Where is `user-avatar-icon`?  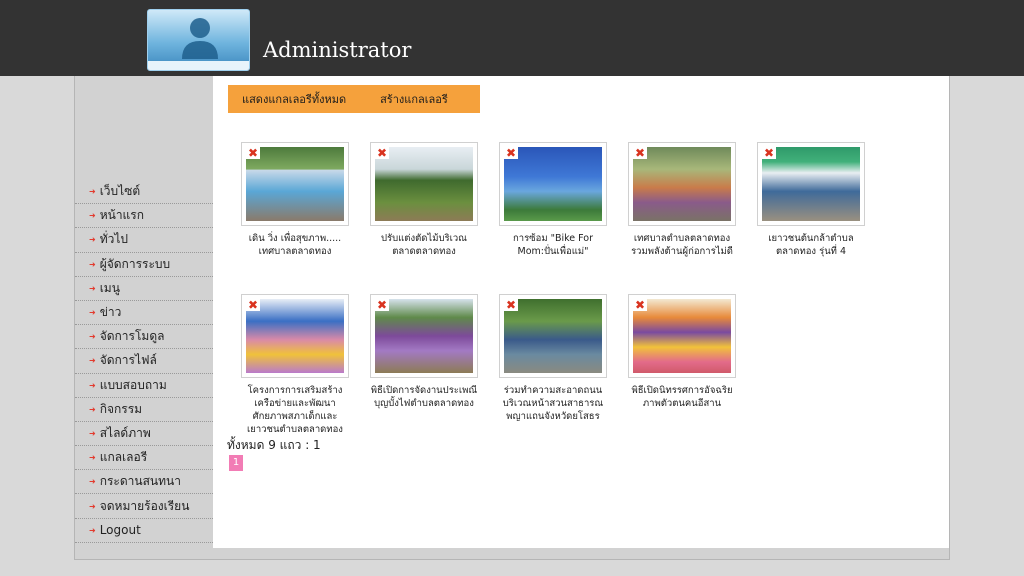 user-avatar-icon is located at coordinates (198, 40).